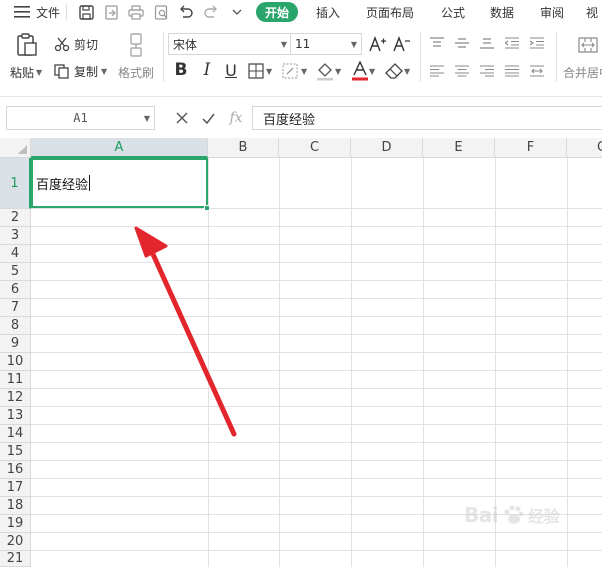 This screenshot has height=567, width=602. What do you see at coordinates (538, 43) in the screenshot?
I see `increase-indent-icon` at bounding box center [538, 43].